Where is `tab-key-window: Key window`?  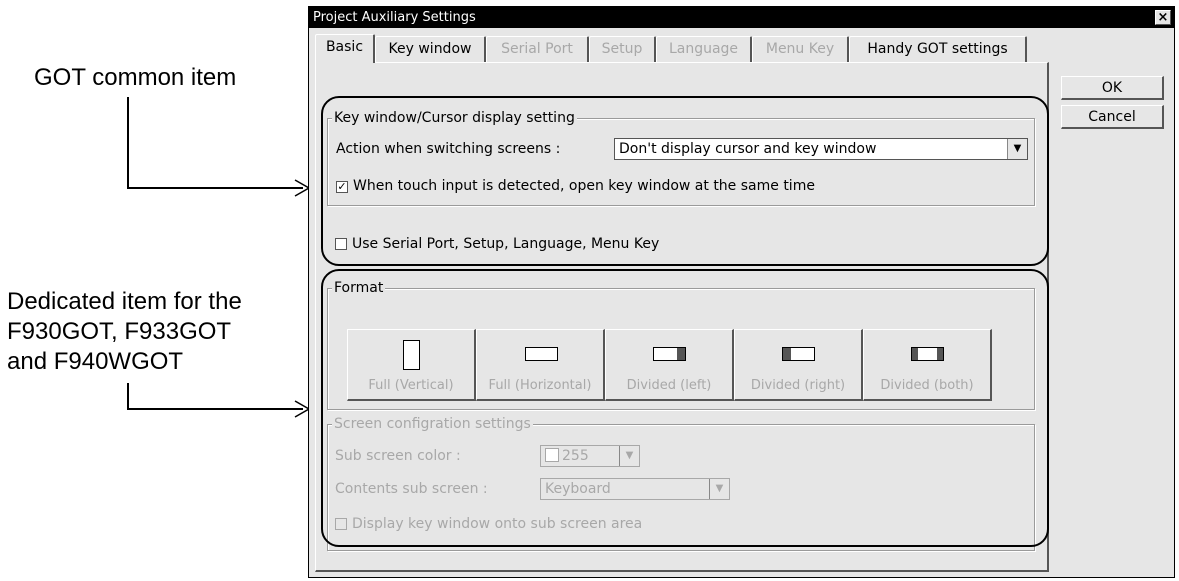
tab-key-window: Key window is located at coordinates (430, 49).